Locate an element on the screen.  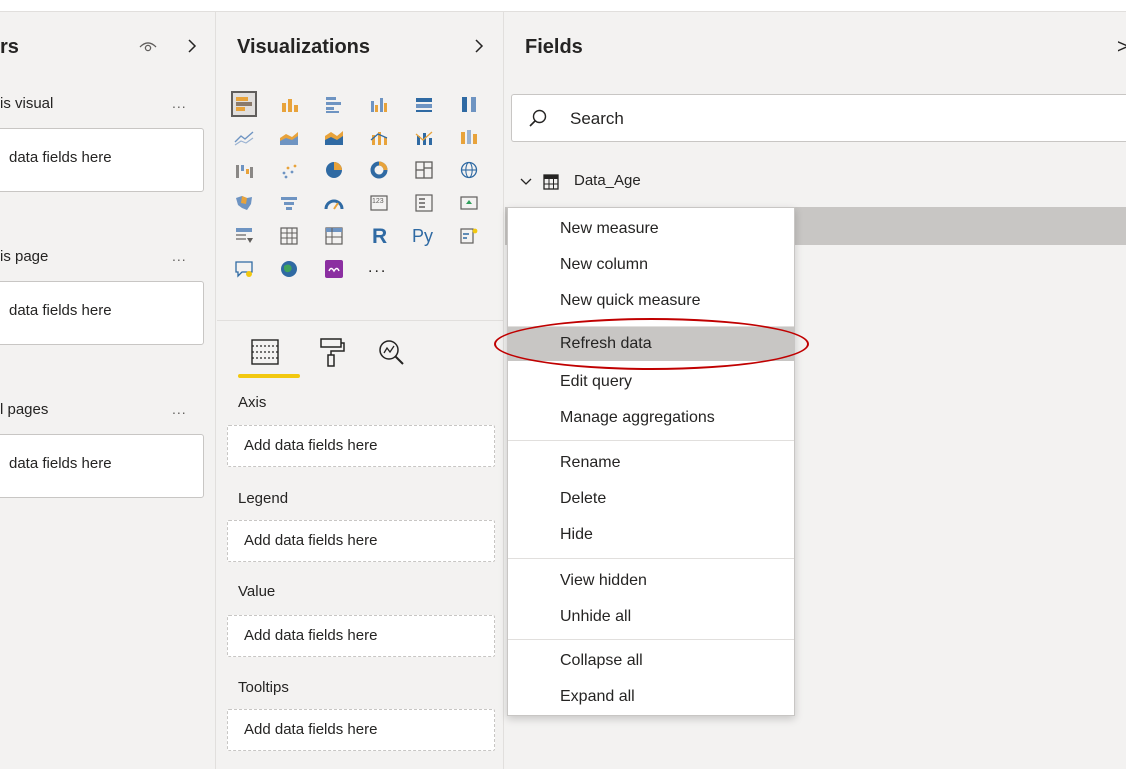
well-label-axis: Axis is located at coordinates (252, 402).